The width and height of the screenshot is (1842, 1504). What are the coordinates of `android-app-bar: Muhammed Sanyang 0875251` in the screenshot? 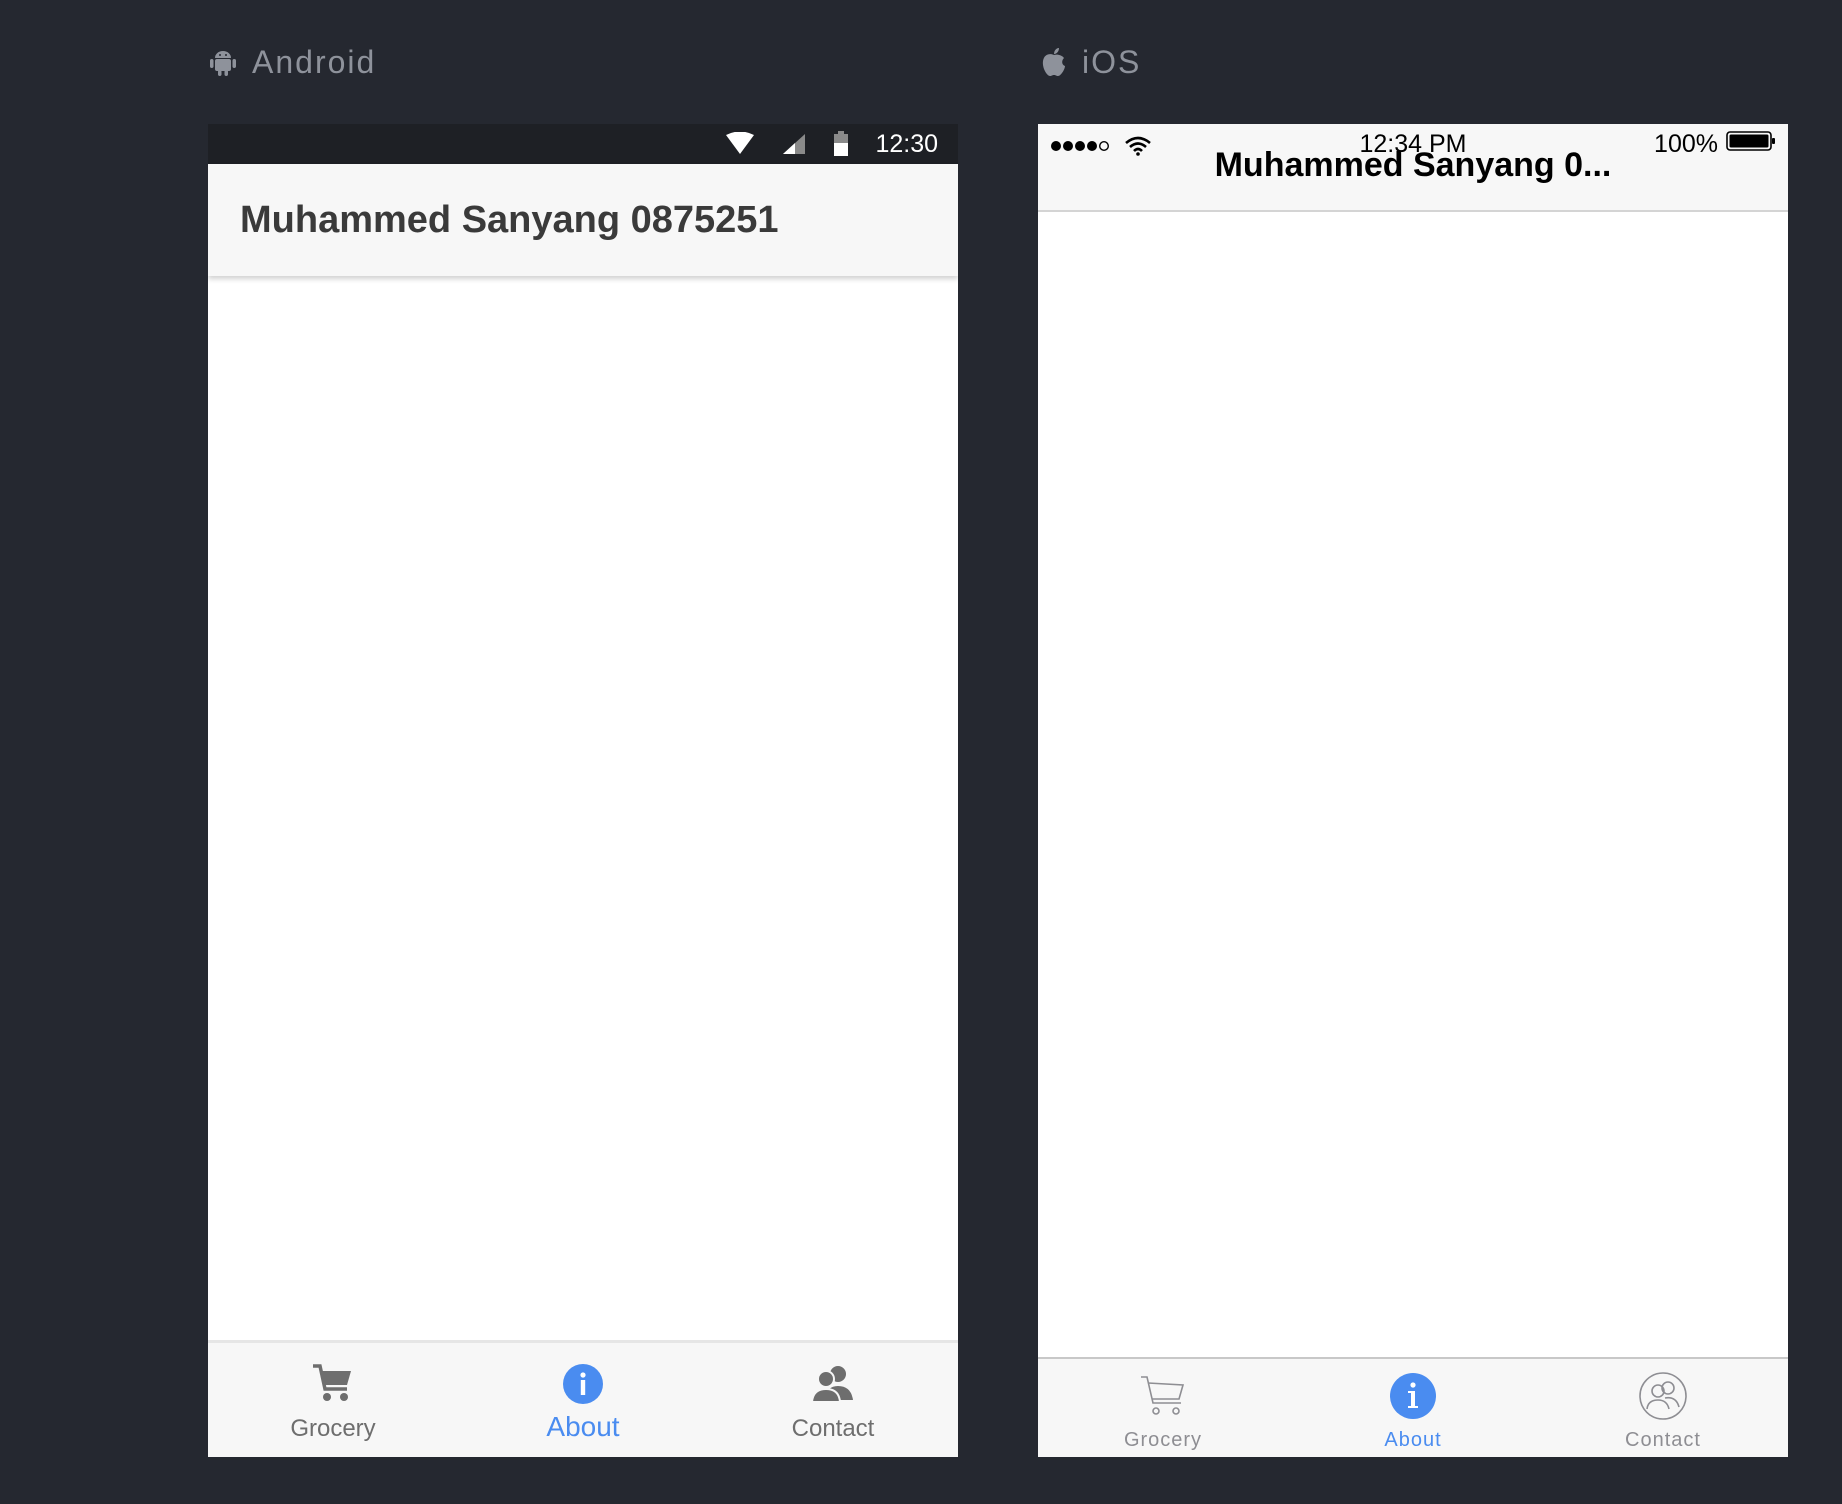 It's located at (583, 220).